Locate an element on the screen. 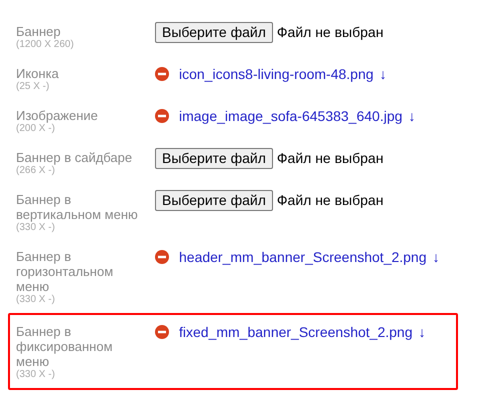  size-hint: (25 X -) is located at coordinates (33, 87).